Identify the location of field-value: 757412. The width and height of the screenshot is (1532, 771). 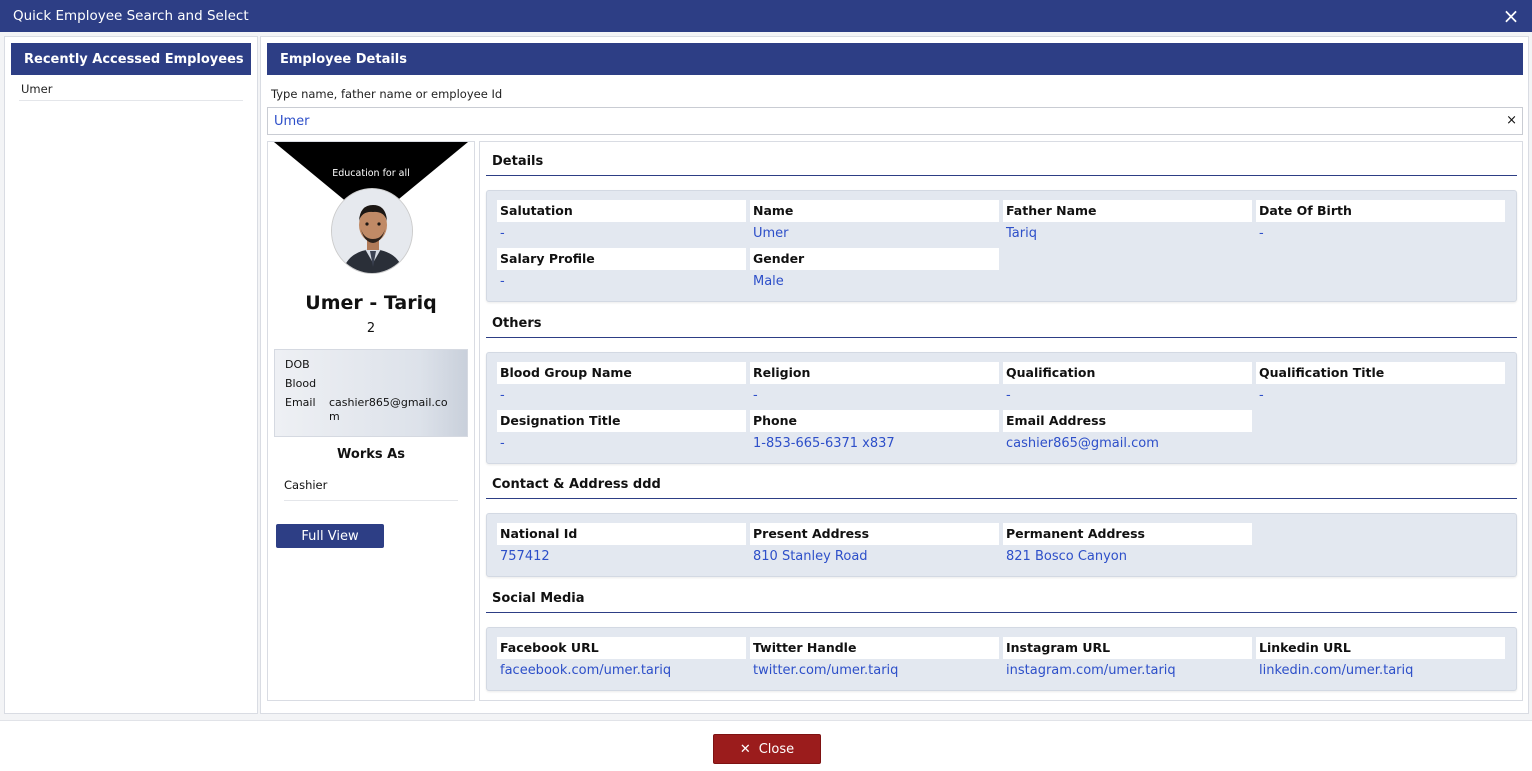
(525, 556).